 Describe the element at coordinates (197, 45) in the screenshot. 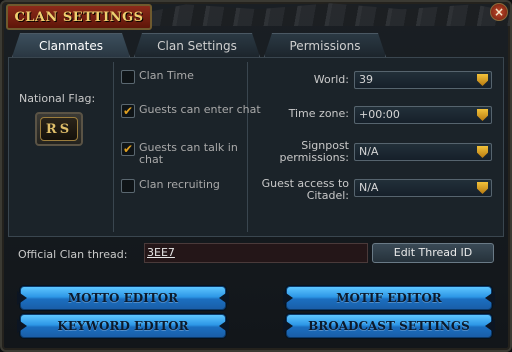

I see `tab-clan-settings: Clan Settings` at that location.